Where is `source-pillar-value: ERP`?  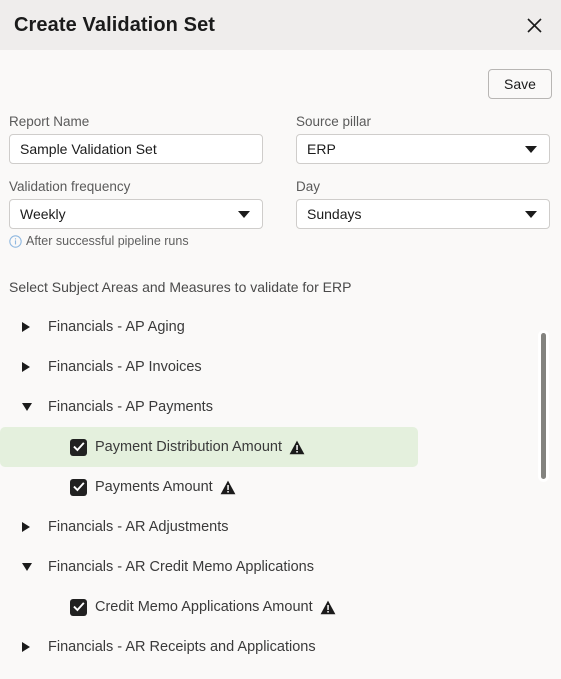
source-pillar-value: ERP is located at coordinates (321, 149).